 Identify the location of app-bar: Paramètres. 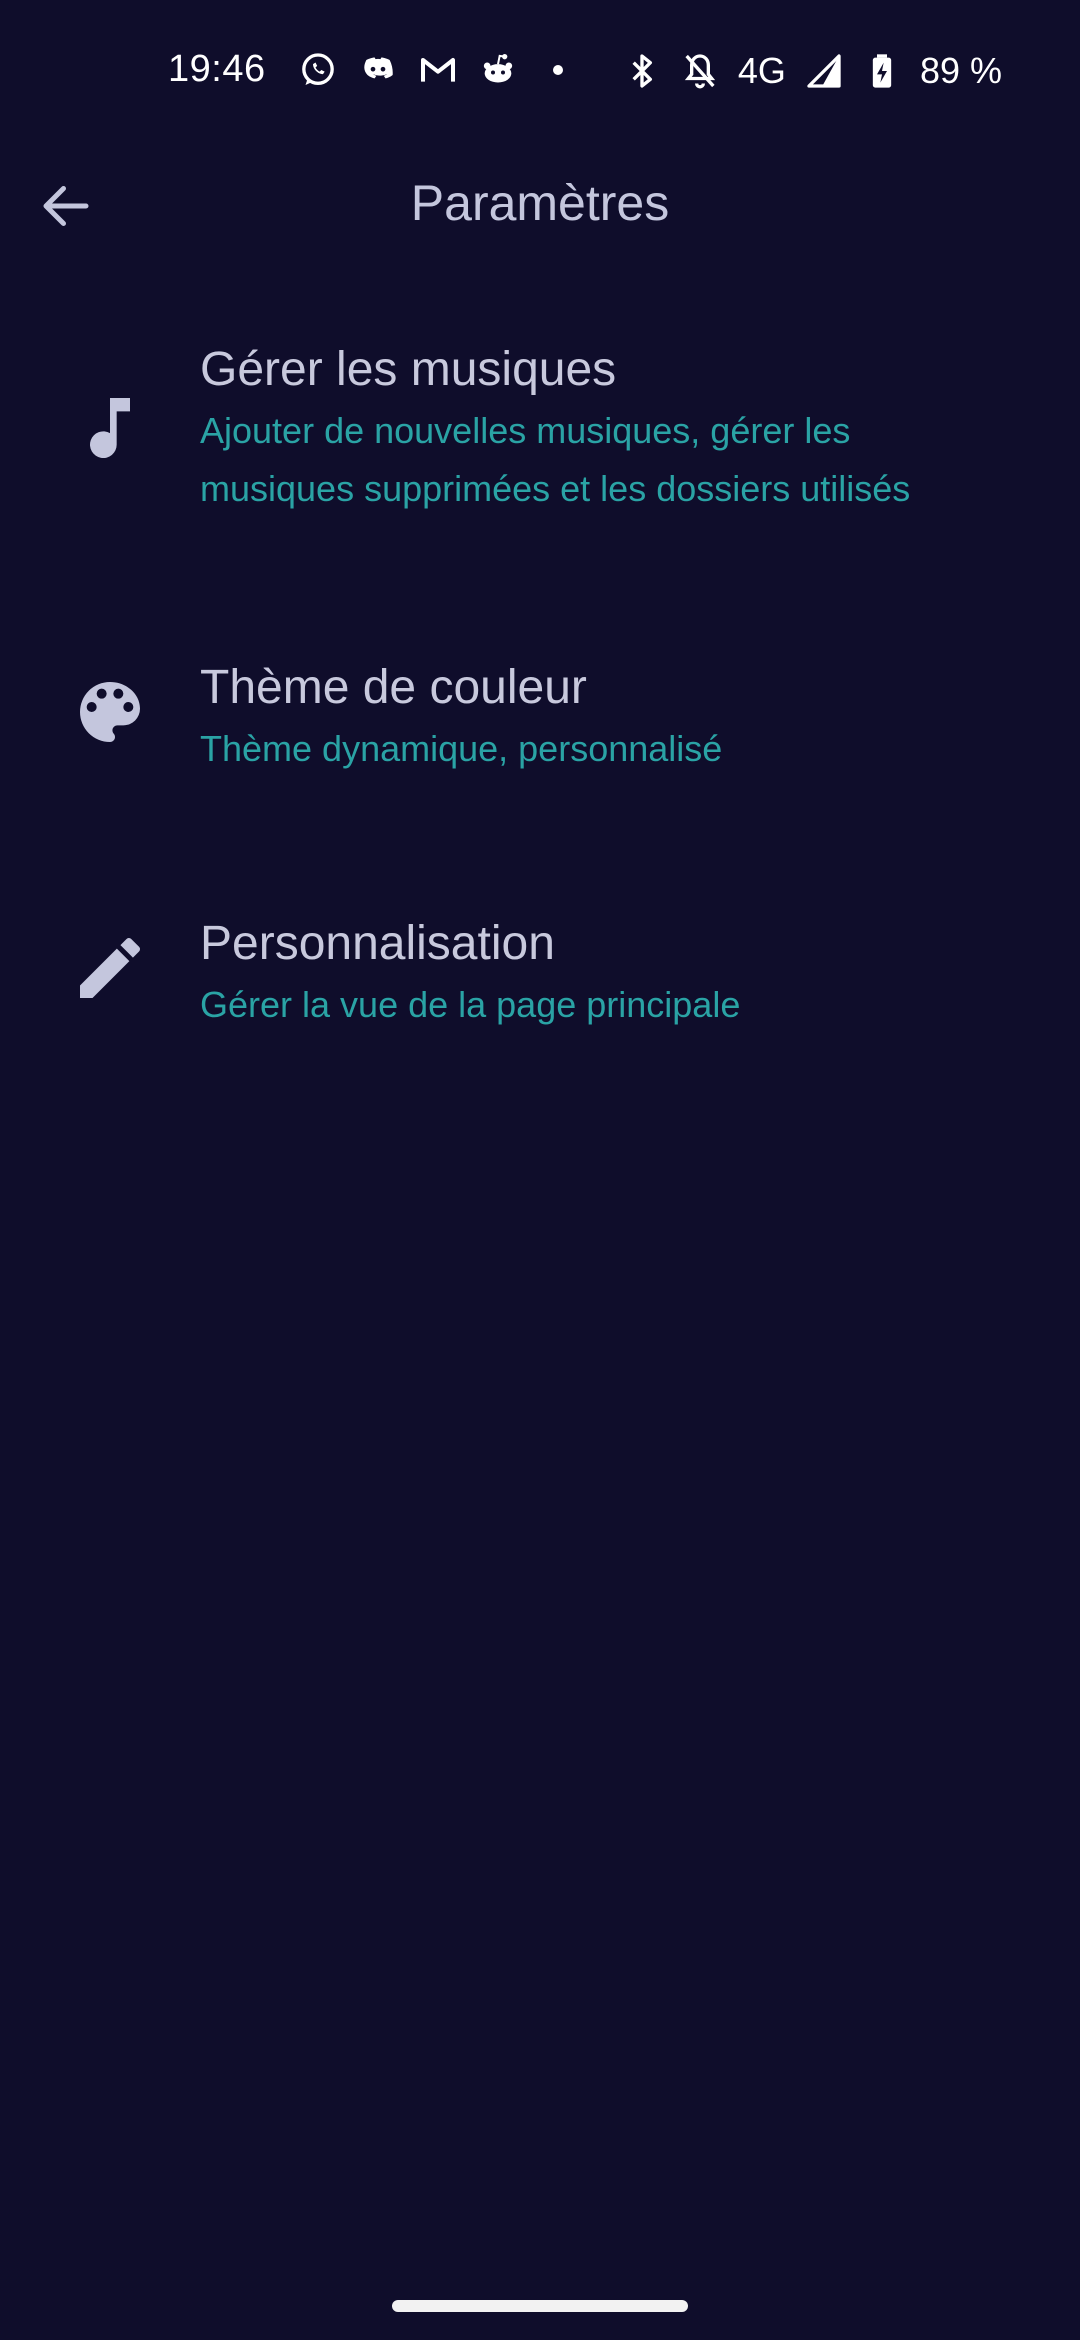
(540, 203).